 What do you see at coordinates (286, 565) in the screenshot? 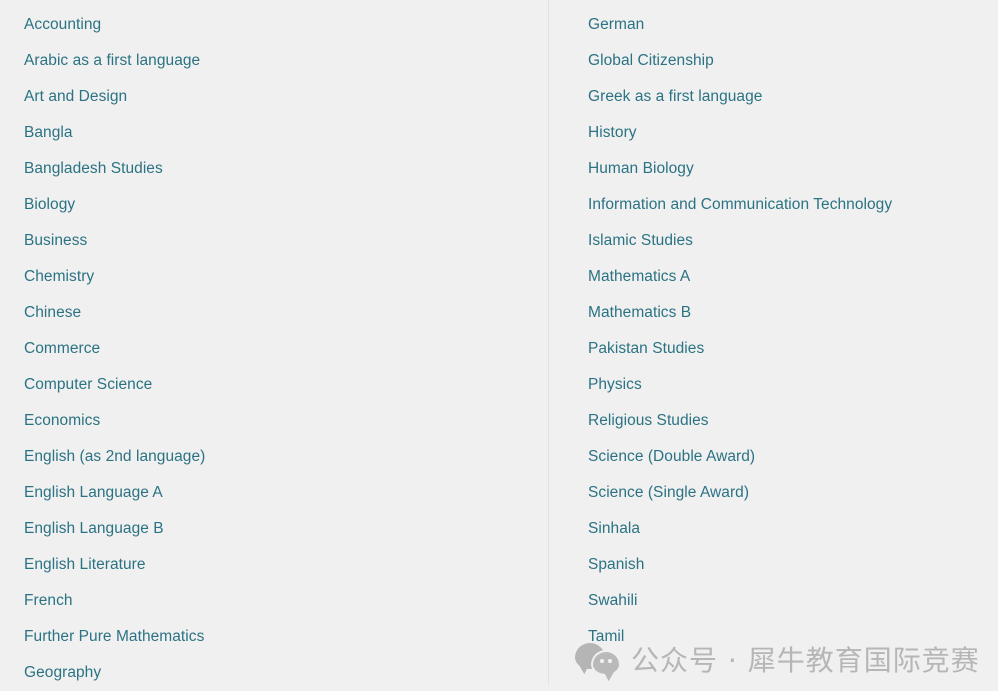
I see `subject-link: English Literature` at bounding box center [286, 565].